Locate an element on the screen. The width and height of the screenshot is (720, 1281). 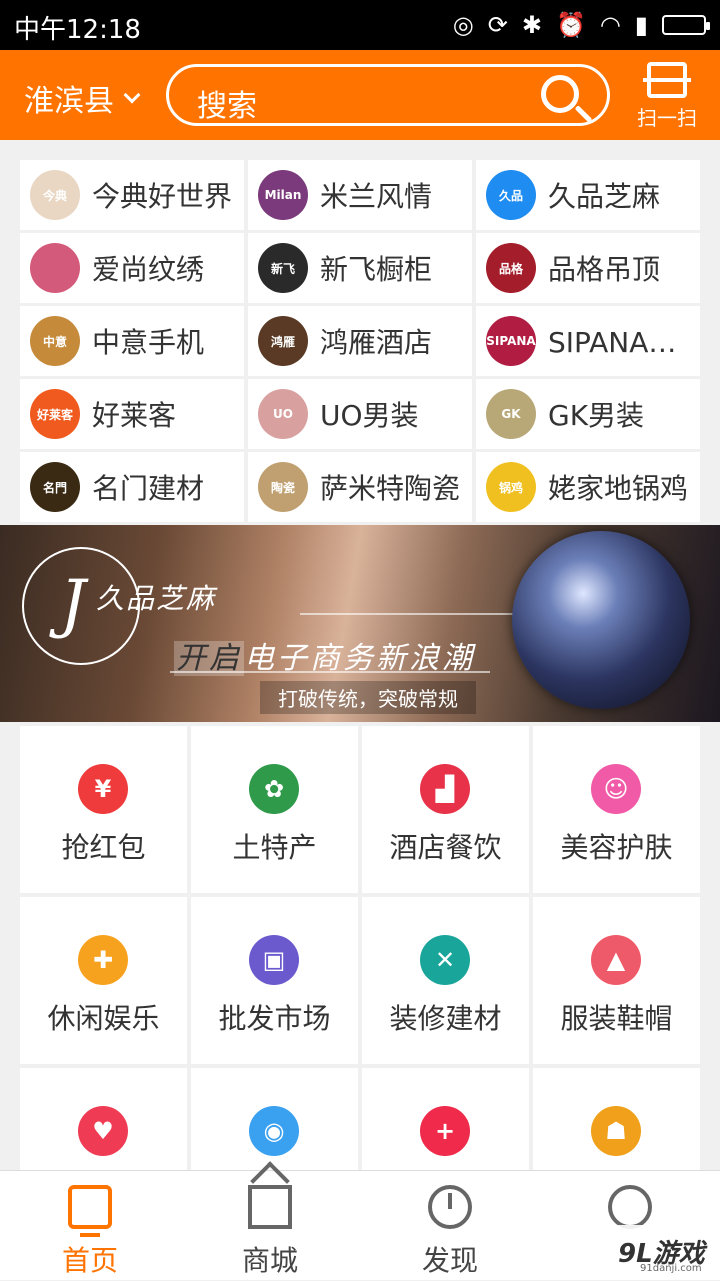
brand-name: 爱尚纹绣 is located at coordinates (148, 269).